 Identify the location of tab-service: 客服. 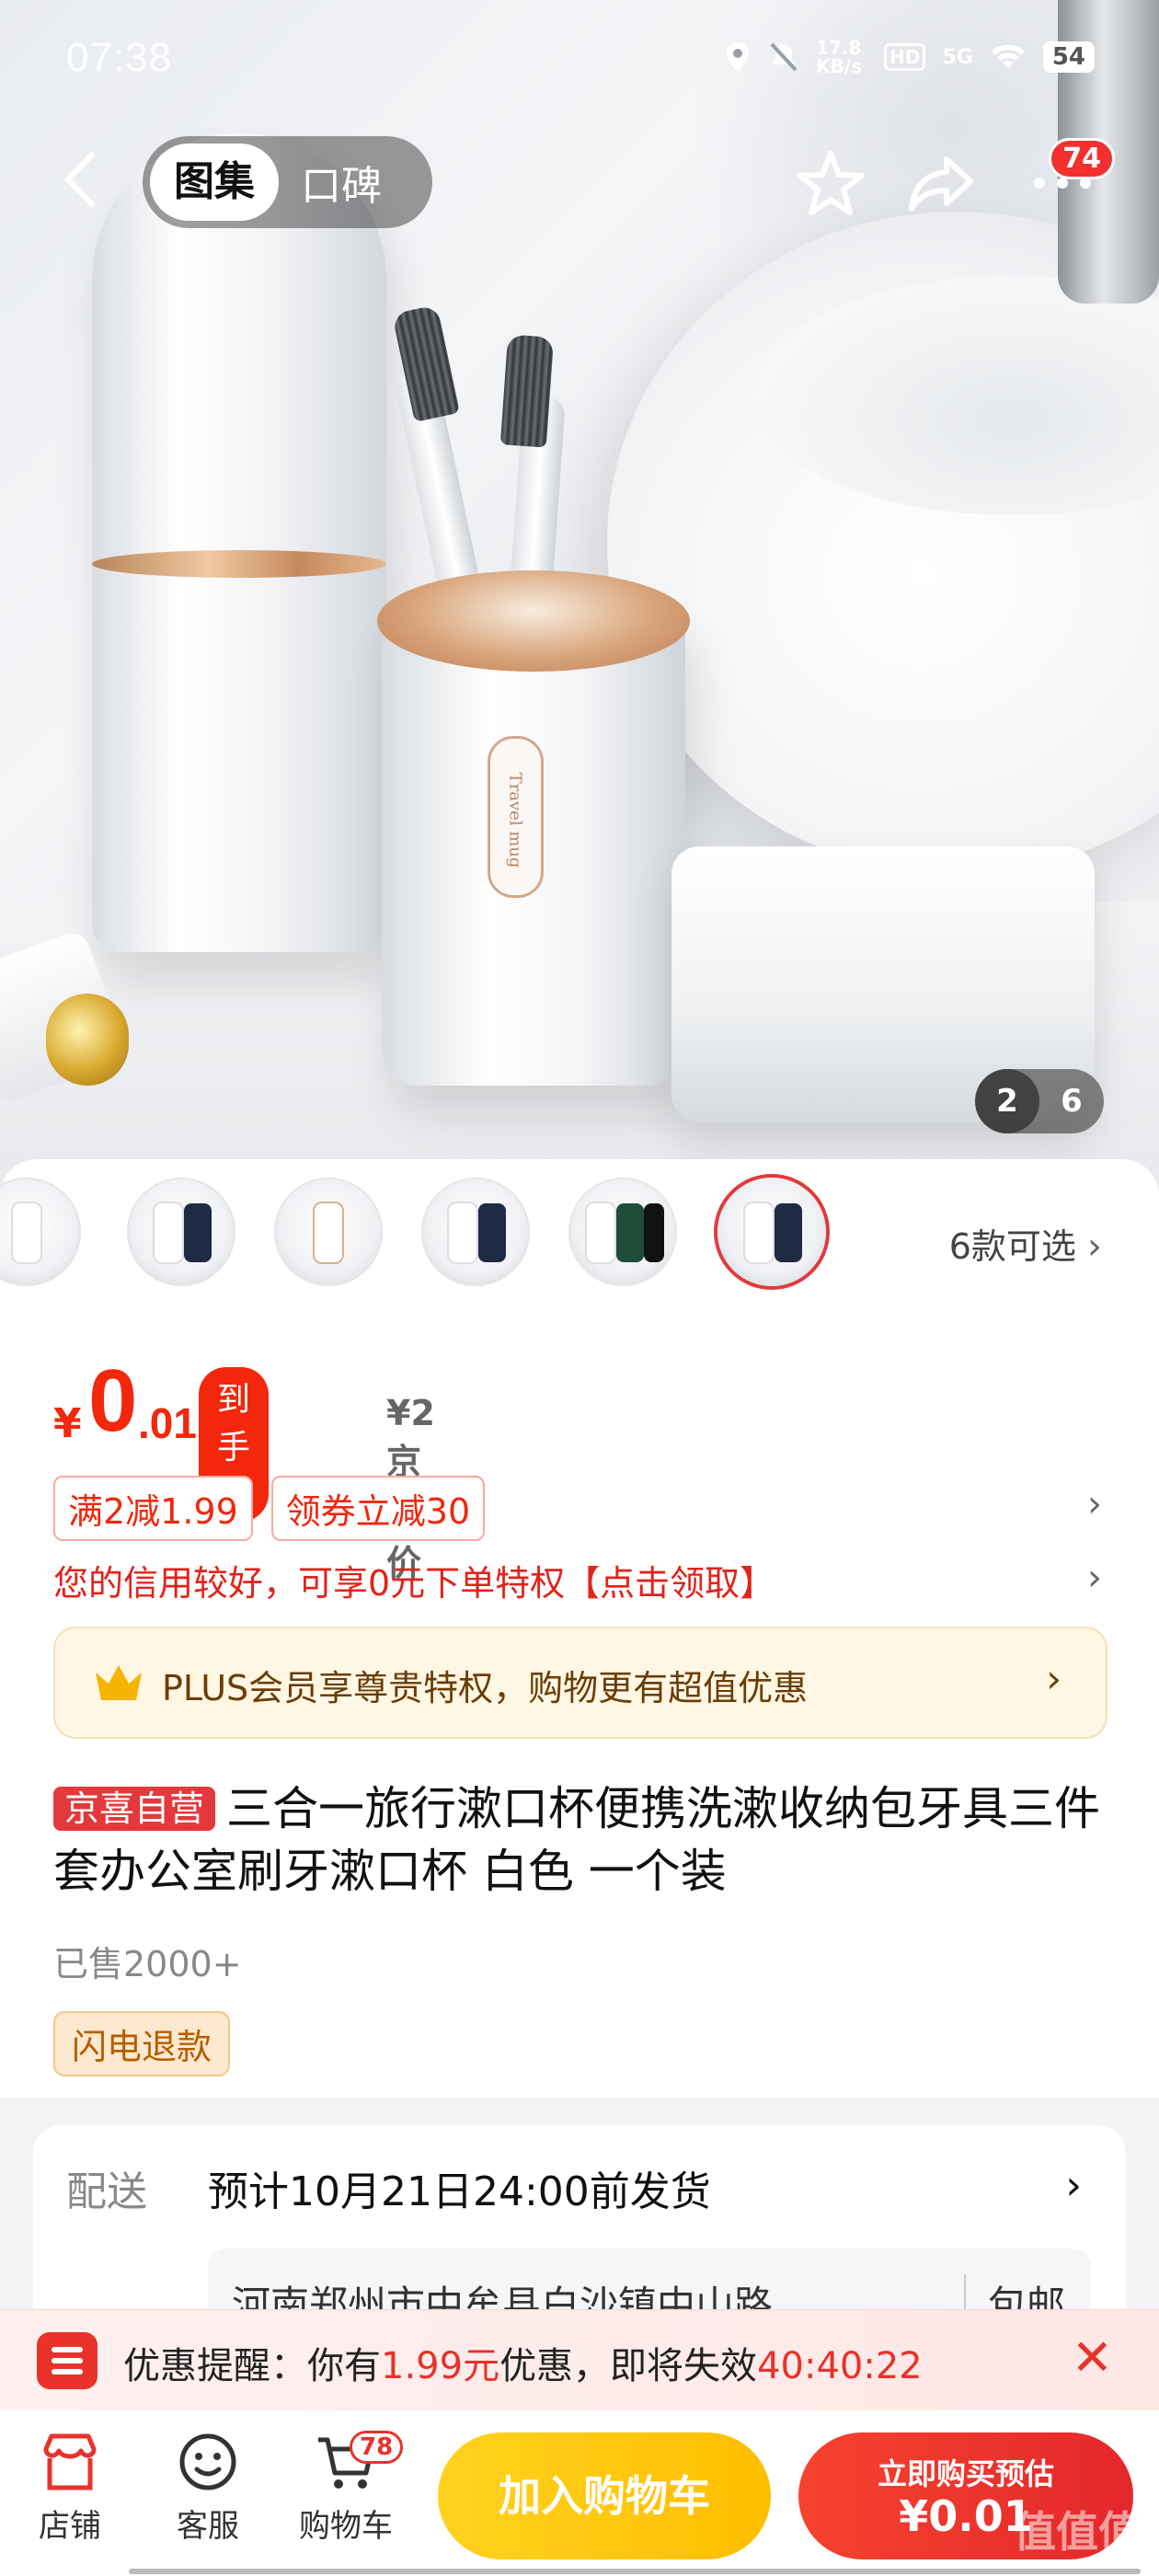
(208, 2487).